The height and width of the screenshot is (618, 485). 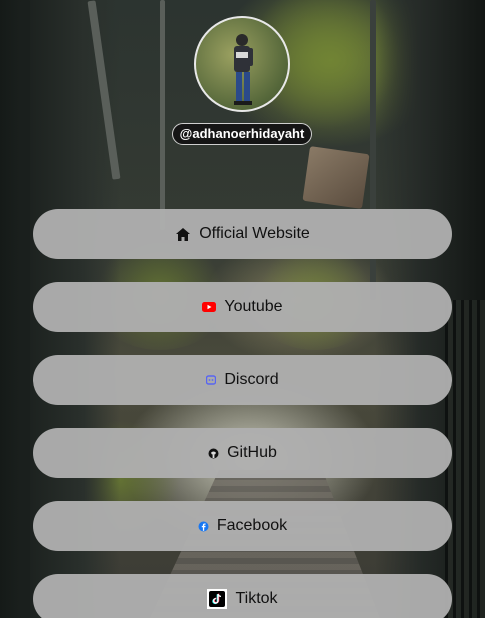 I want to click on link-button-official-website: Official Website, so click(x=242, y=234).